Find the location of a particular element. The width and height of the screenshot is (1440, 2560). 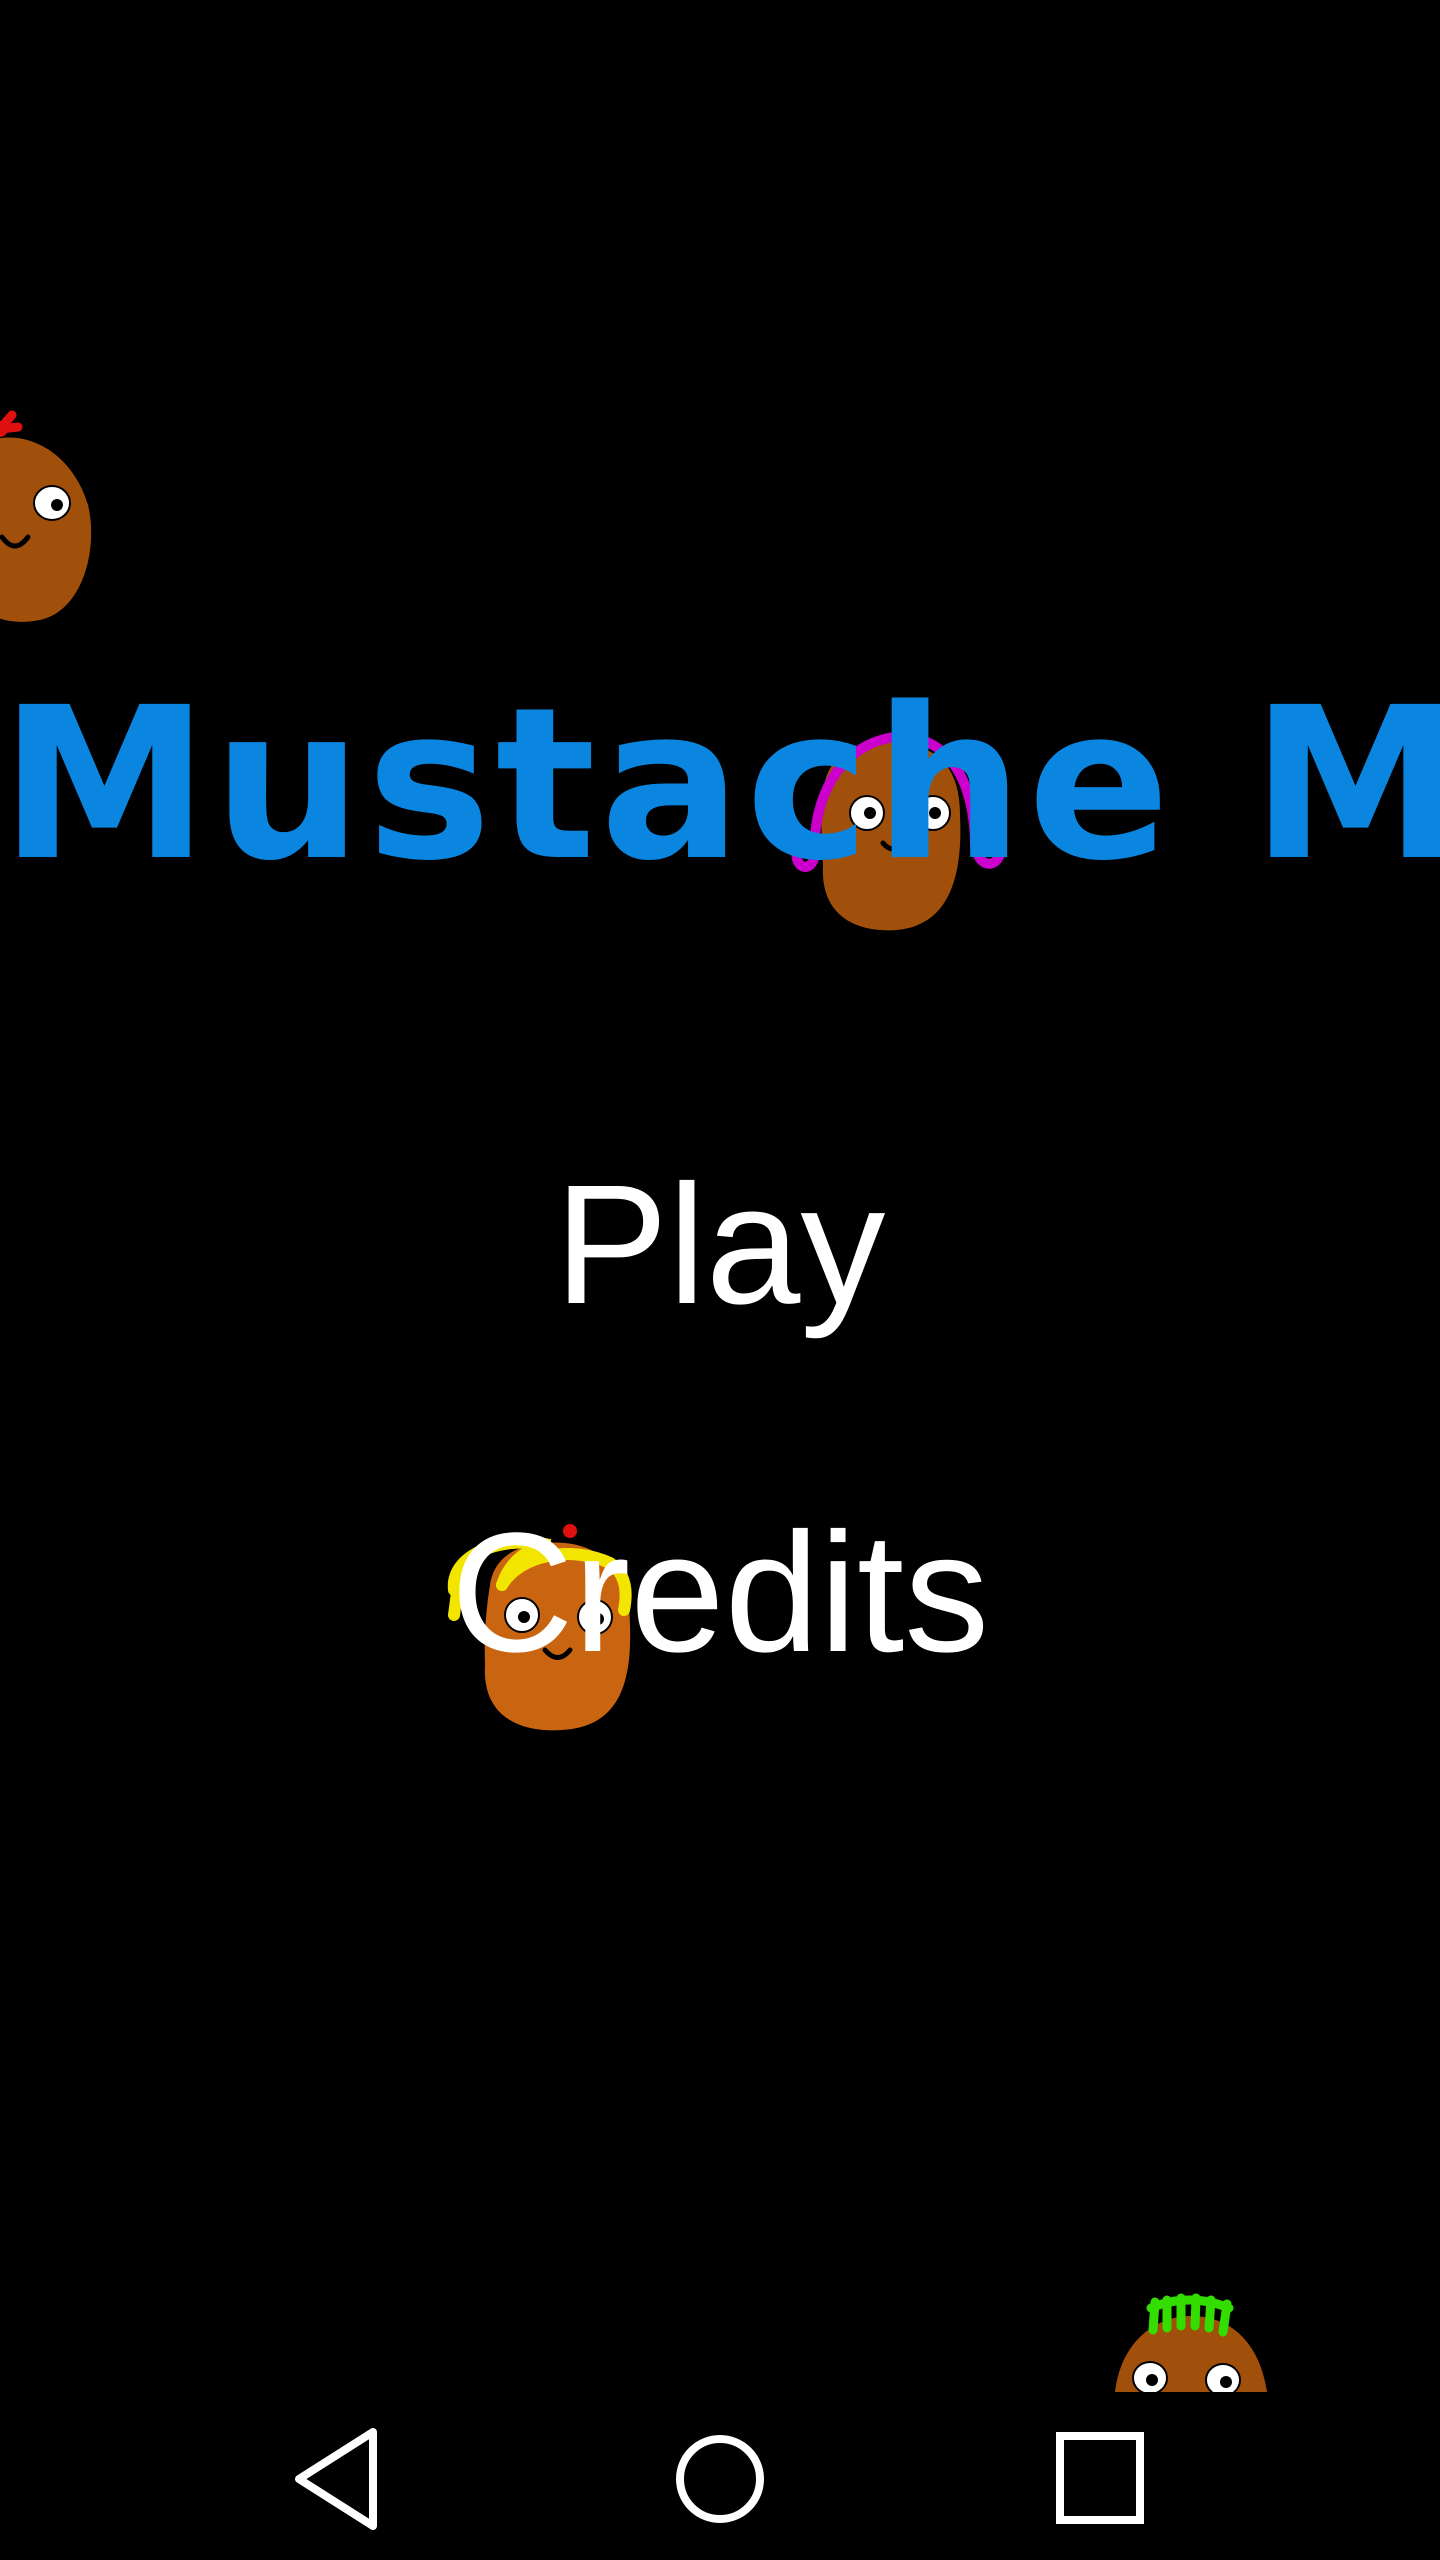

recents-icon is located at coordinates (1100, 2479).